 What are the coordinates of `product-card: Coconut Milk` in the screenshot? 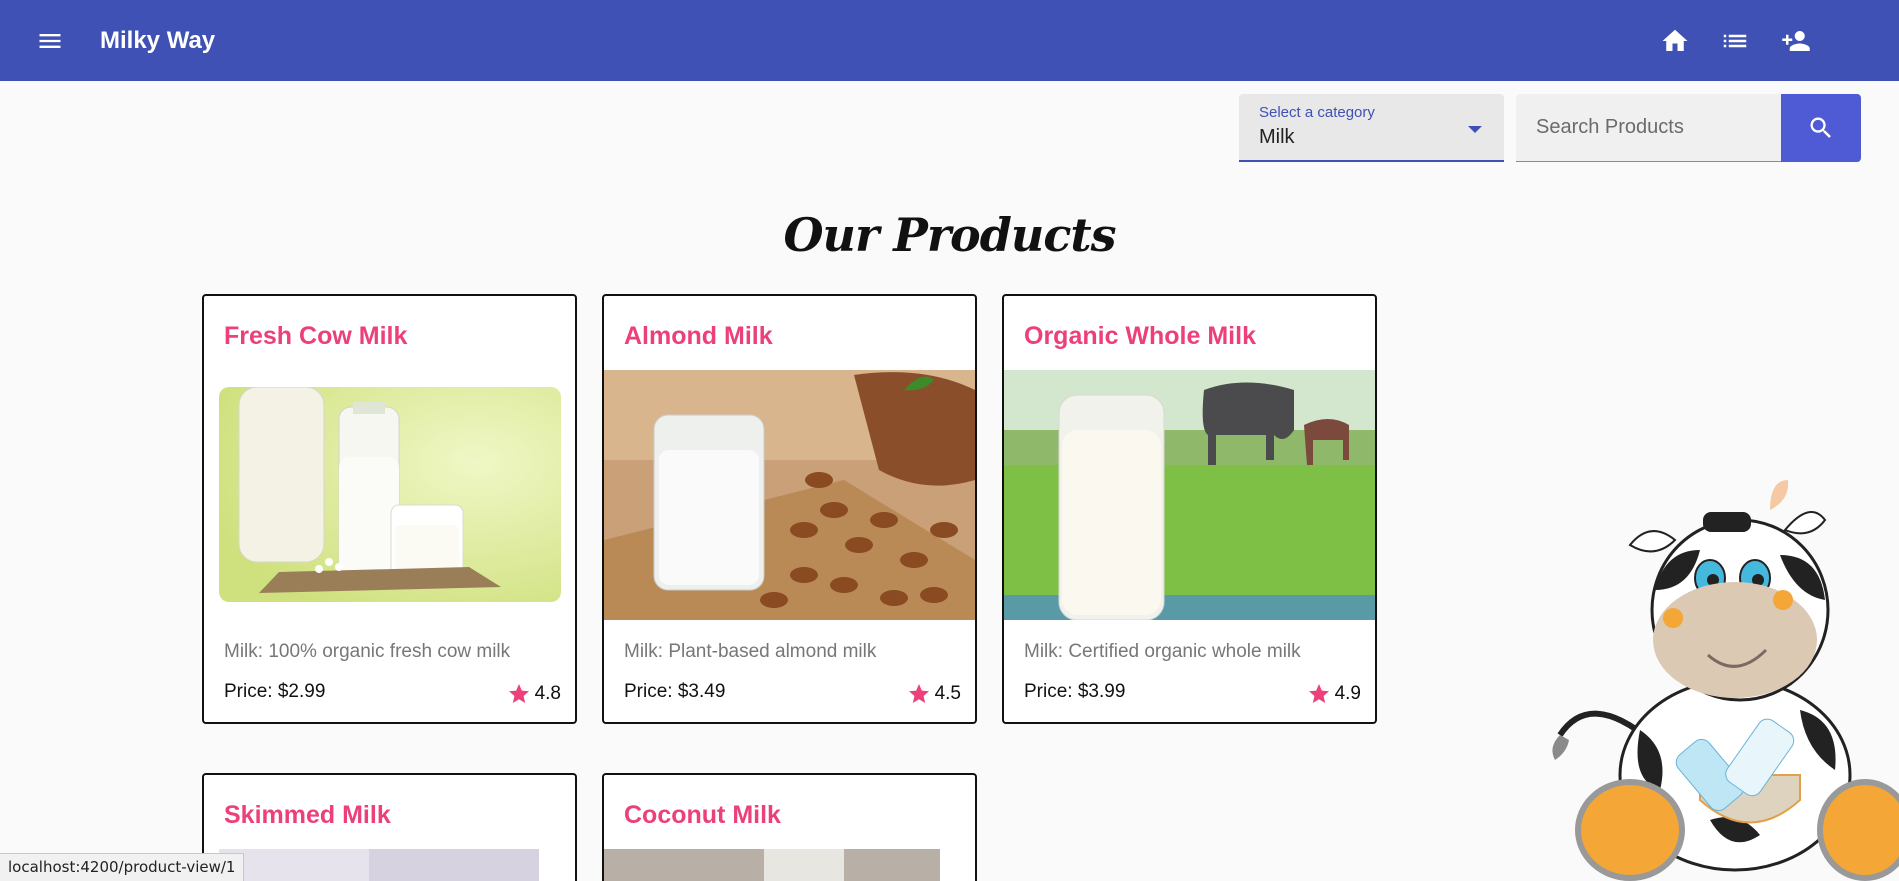 It's located at (789, 827).